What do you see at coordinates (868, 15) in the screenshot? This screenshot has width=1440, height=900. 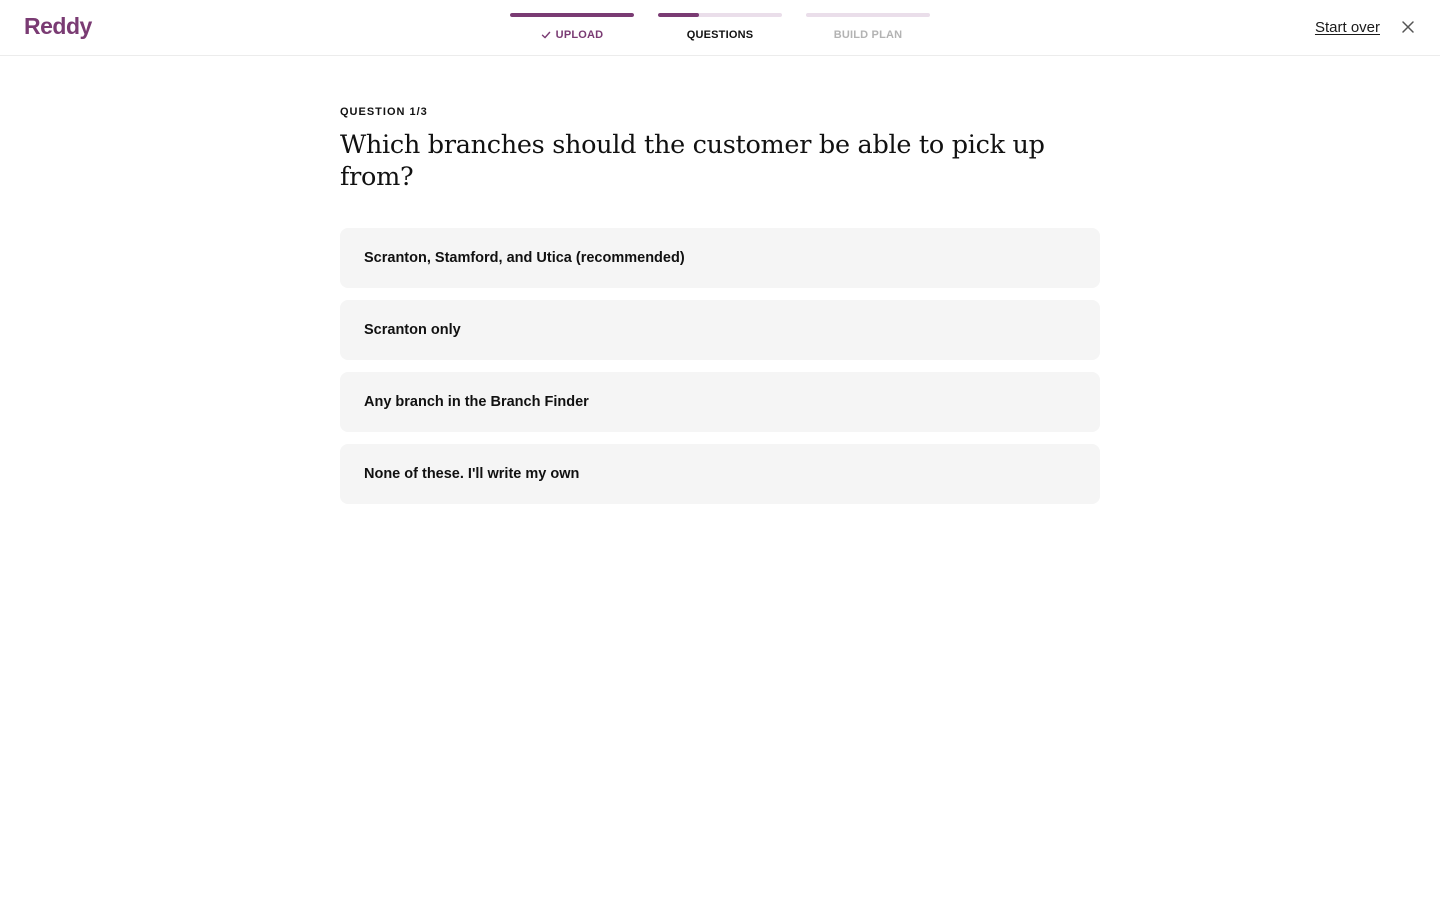 I see `step-build-plan-progress-bar` at bounding box center [868, 15].